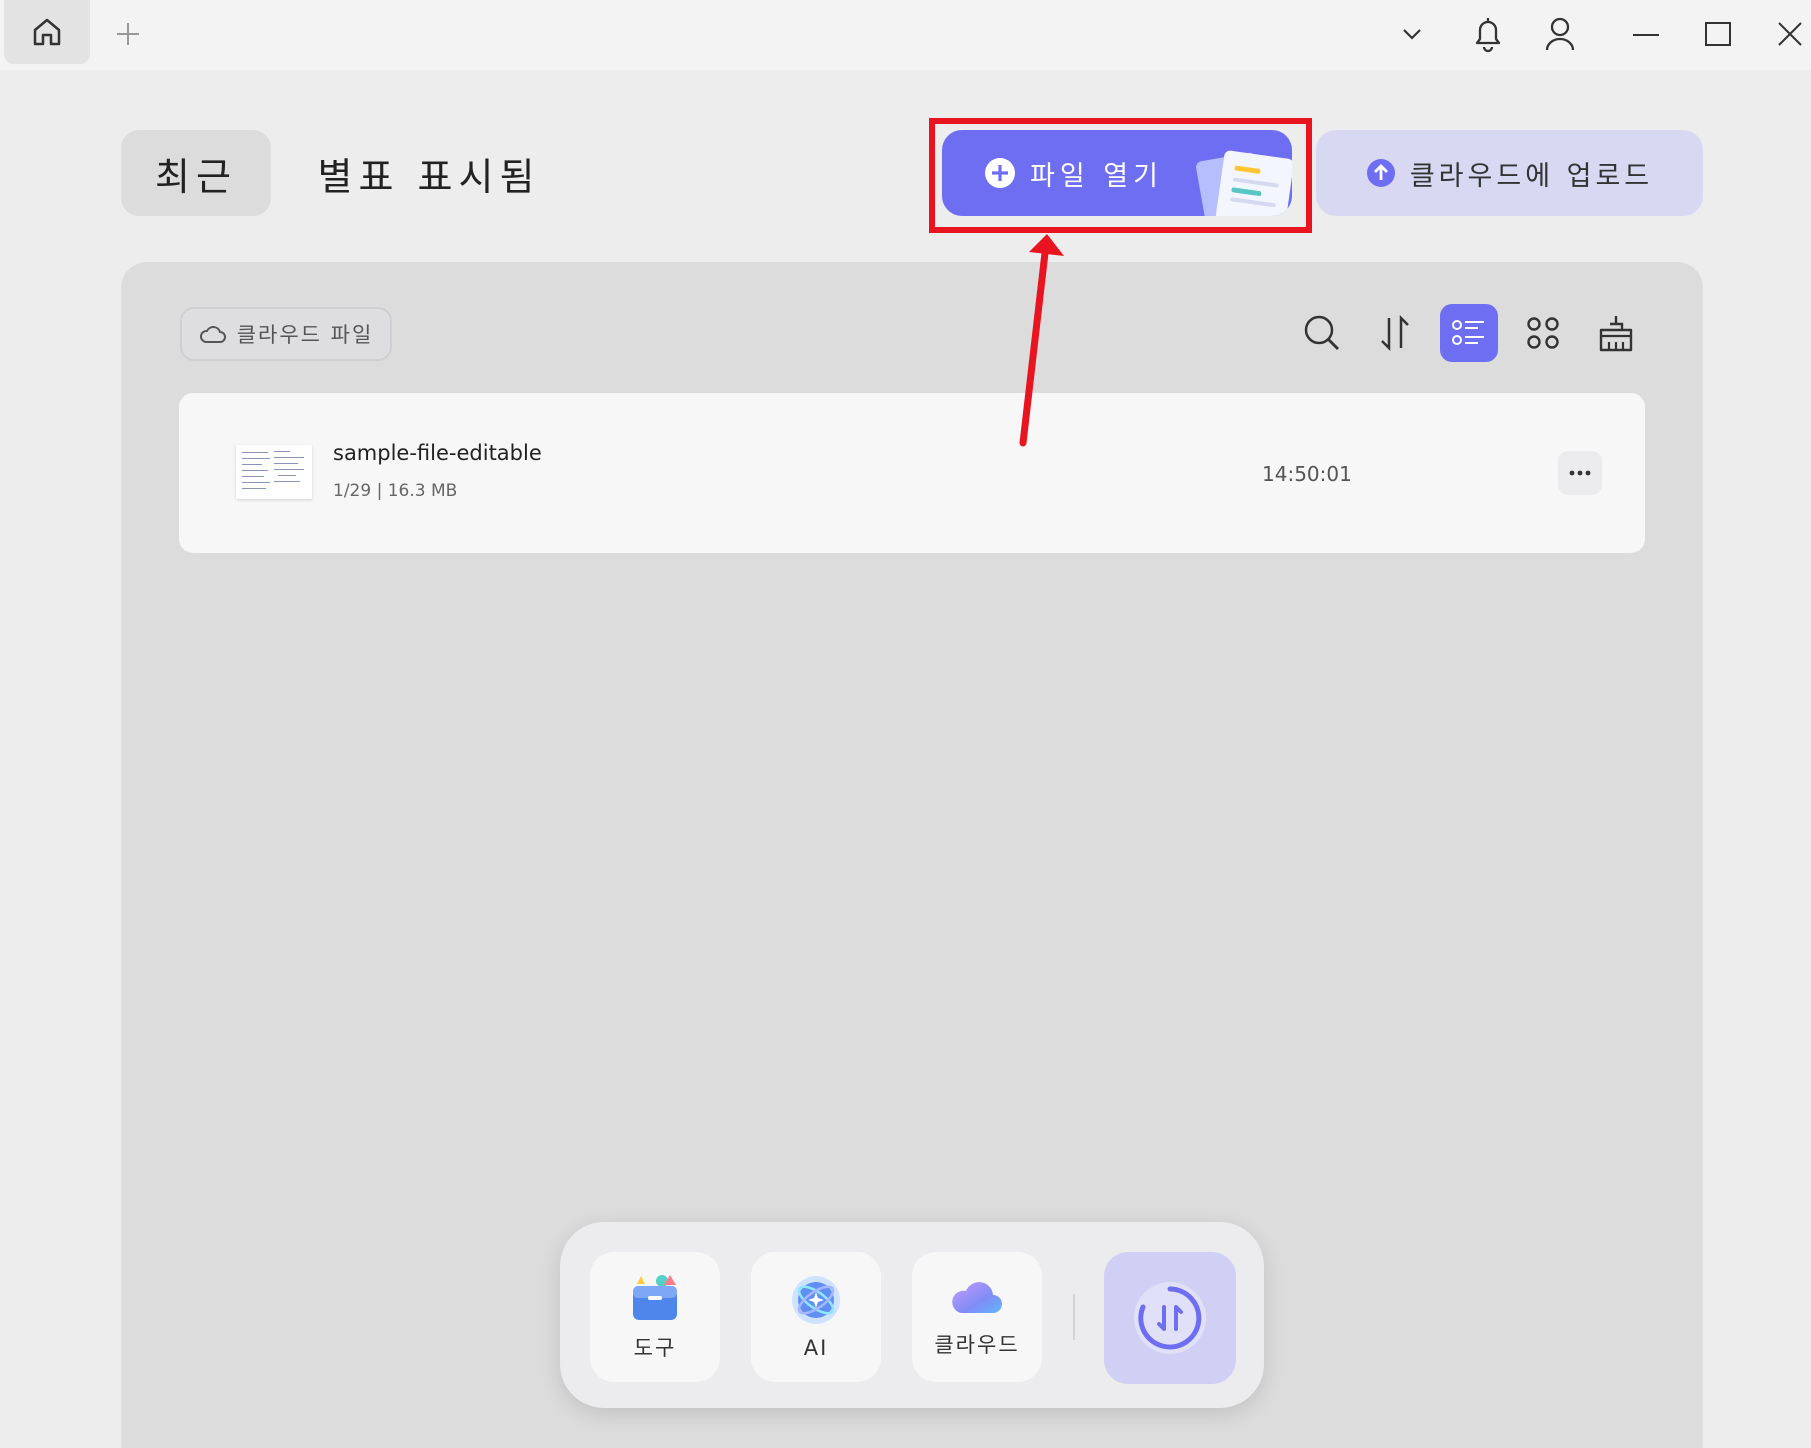 The image size is (1811, 1448). I want to click on user-icon, so click(1560, 34).